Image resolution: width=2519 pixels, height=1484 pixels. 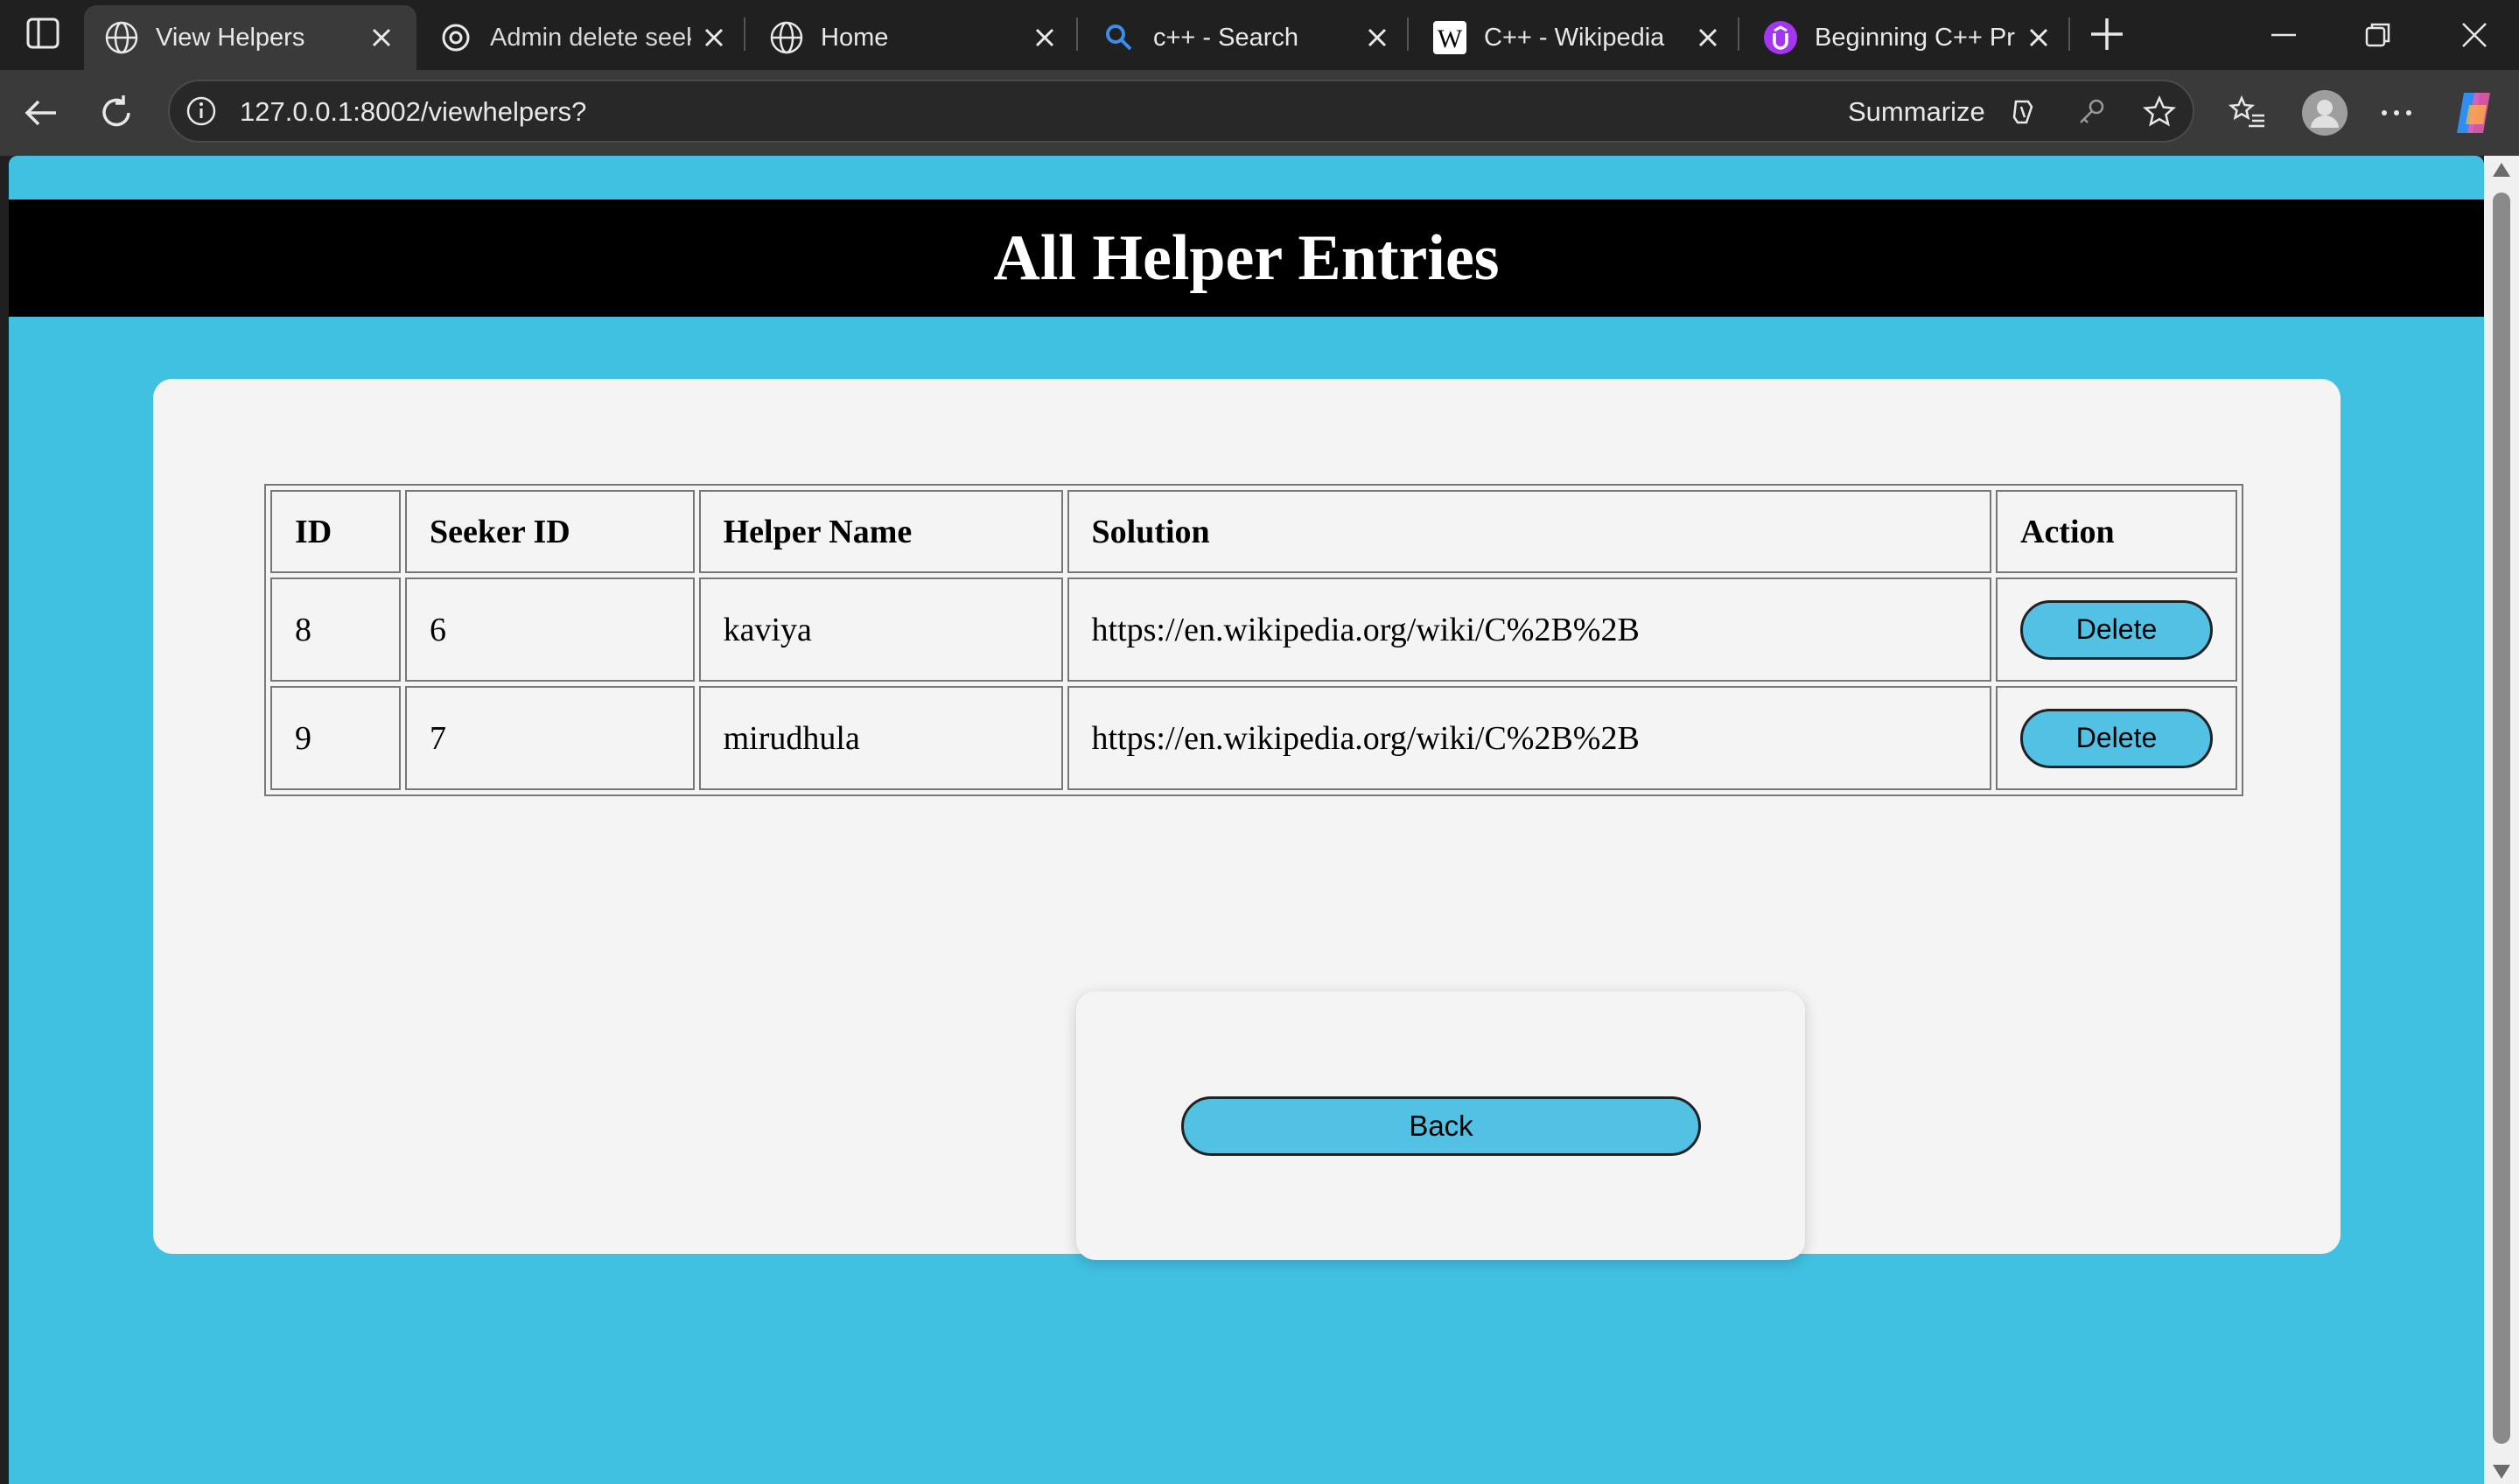 I want to click on wikipedia-icon: W, so click(x=1449, y=37).